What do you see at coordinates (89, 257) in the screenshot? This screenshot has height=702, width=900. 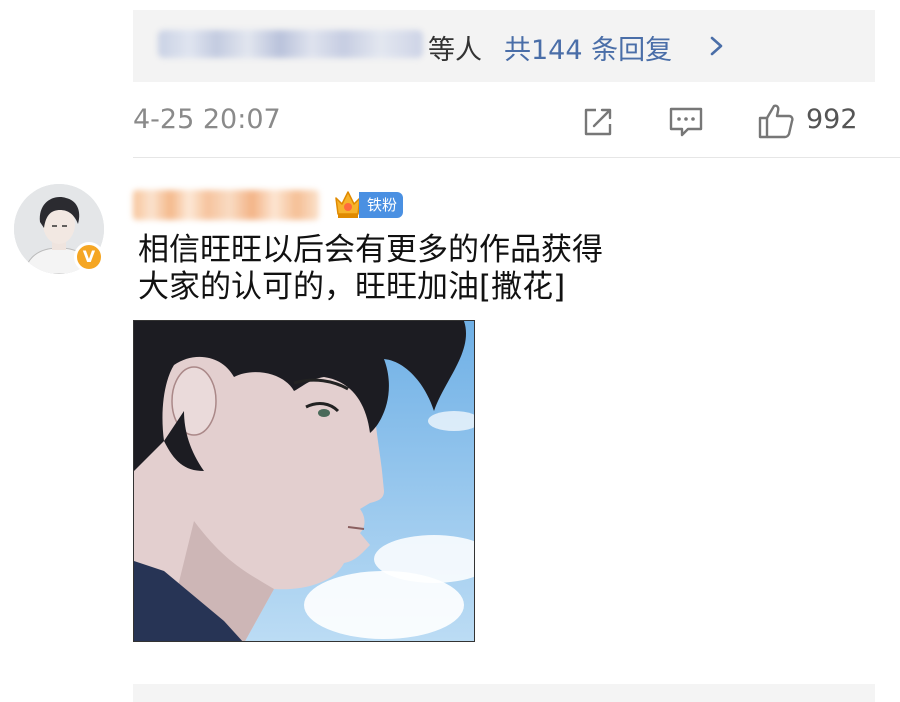 I see `verified-badge: V` at bounding box center [89, 257].